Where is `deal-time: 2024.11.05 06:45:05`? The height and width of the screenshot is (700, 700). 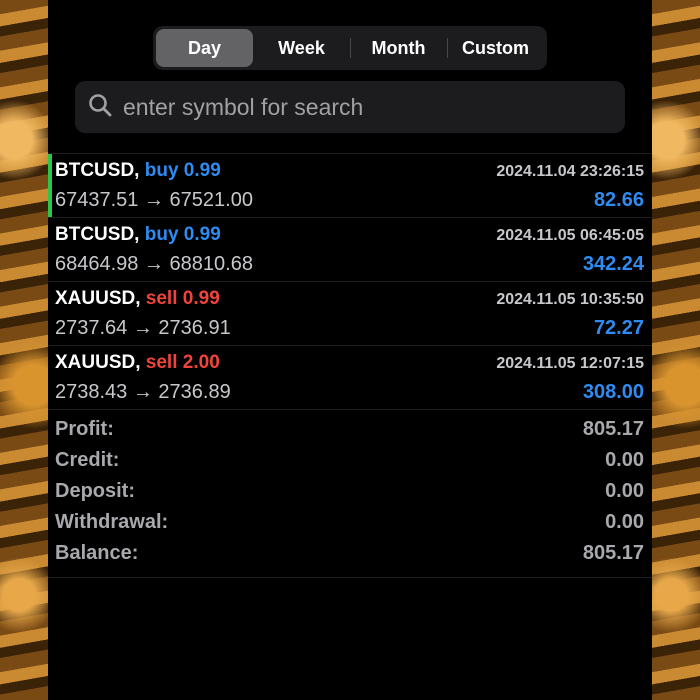
deal-time: 2024.11.05 06:45:05 is located at coordinates (570, 235).